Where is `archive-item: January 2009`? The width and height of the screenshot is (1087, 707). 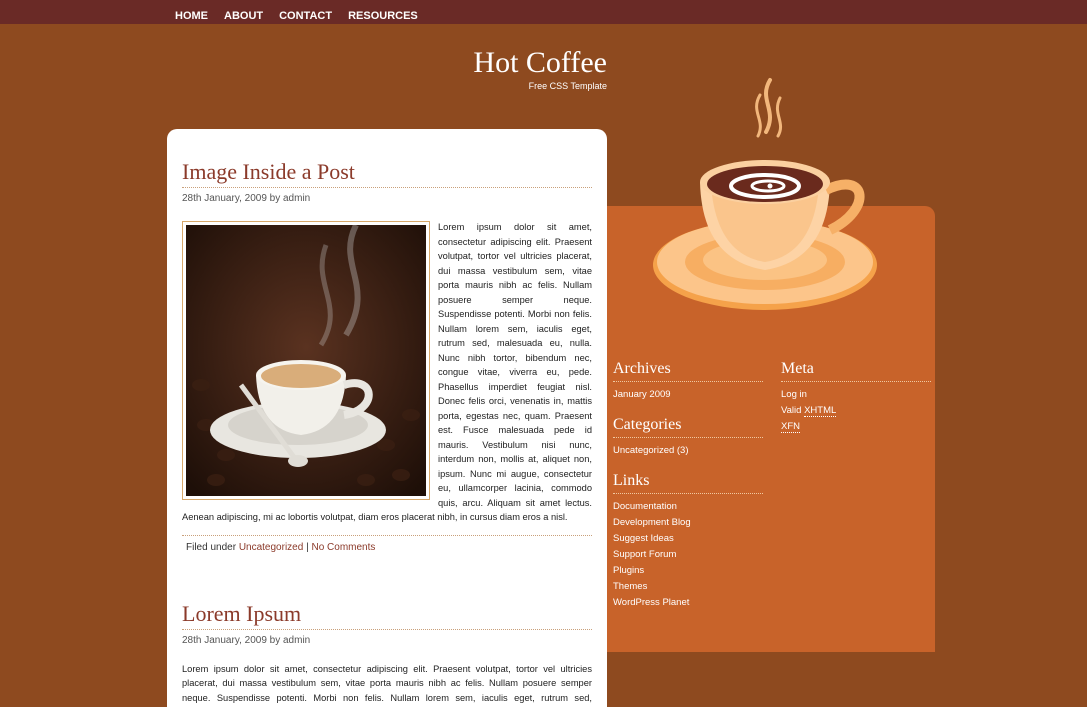 archive-item: January 2009 is located at coordinates (688, 395).